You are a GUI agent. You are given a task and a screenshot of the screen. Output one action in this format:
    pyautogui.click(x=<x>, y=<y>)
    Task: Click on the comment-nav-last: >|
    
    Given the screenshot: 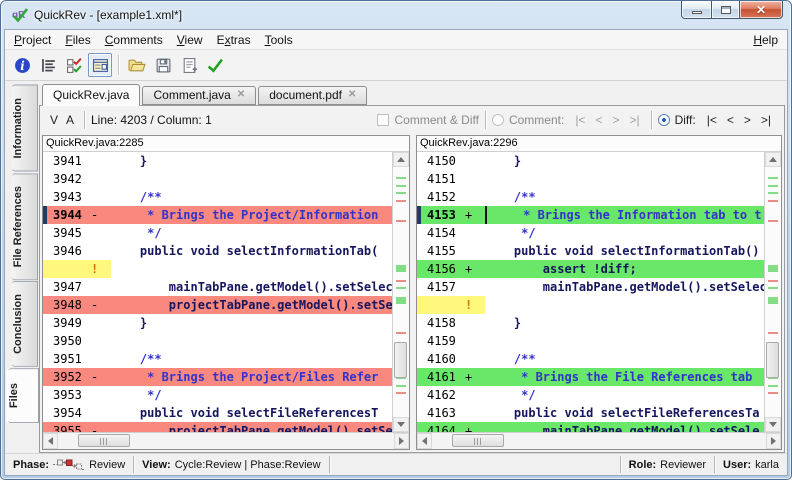 What is the action you would take?
    pyautogui.click(x=634, y=120)
    